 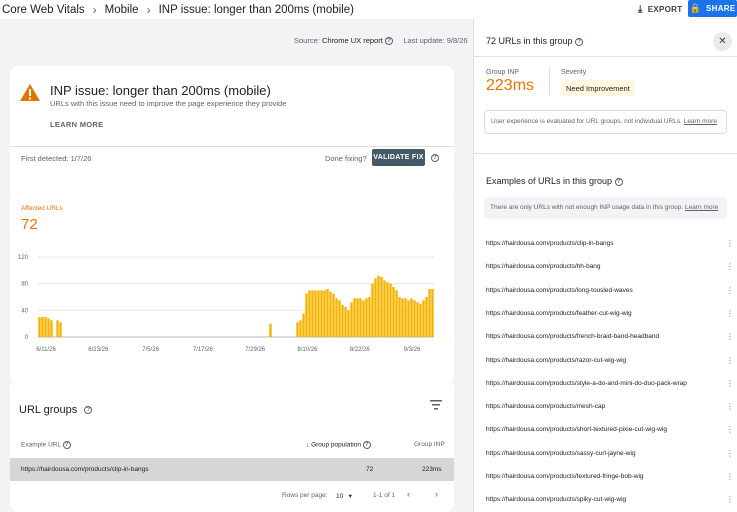 I want to click on close-button: ✕, so click(x=722, y=41).